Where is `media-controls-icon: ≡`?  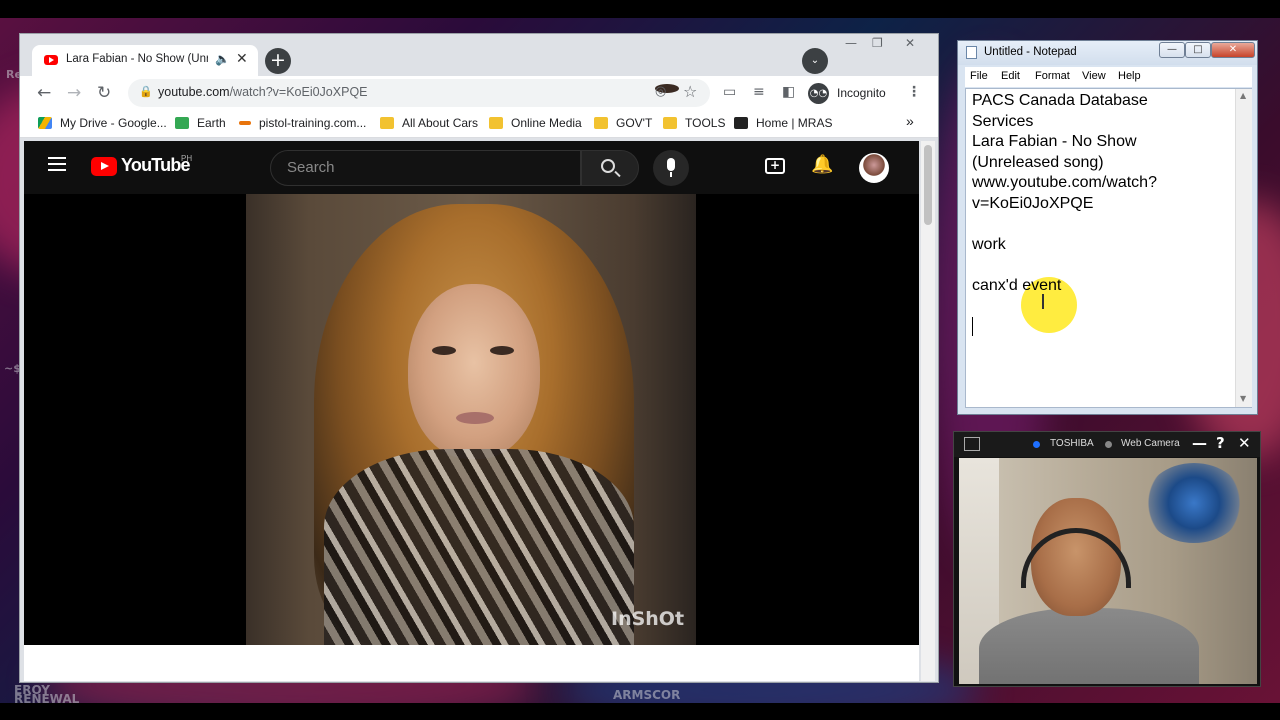 media-controls-icon: ≡ is located at coordinates (759, 92).